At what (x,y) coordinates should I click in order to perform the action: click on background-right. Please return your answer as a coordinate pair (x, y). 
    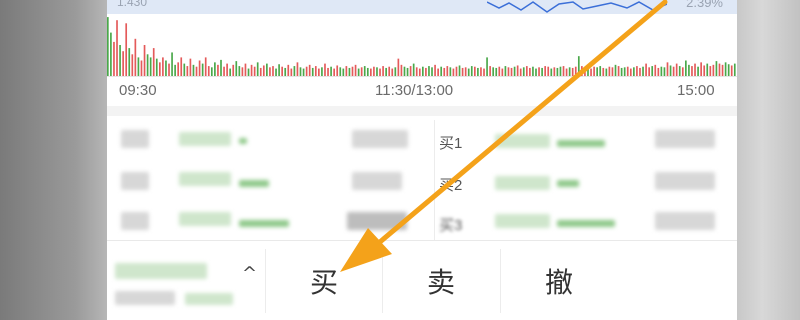
    Looking at the image, I should click on (768, 160).